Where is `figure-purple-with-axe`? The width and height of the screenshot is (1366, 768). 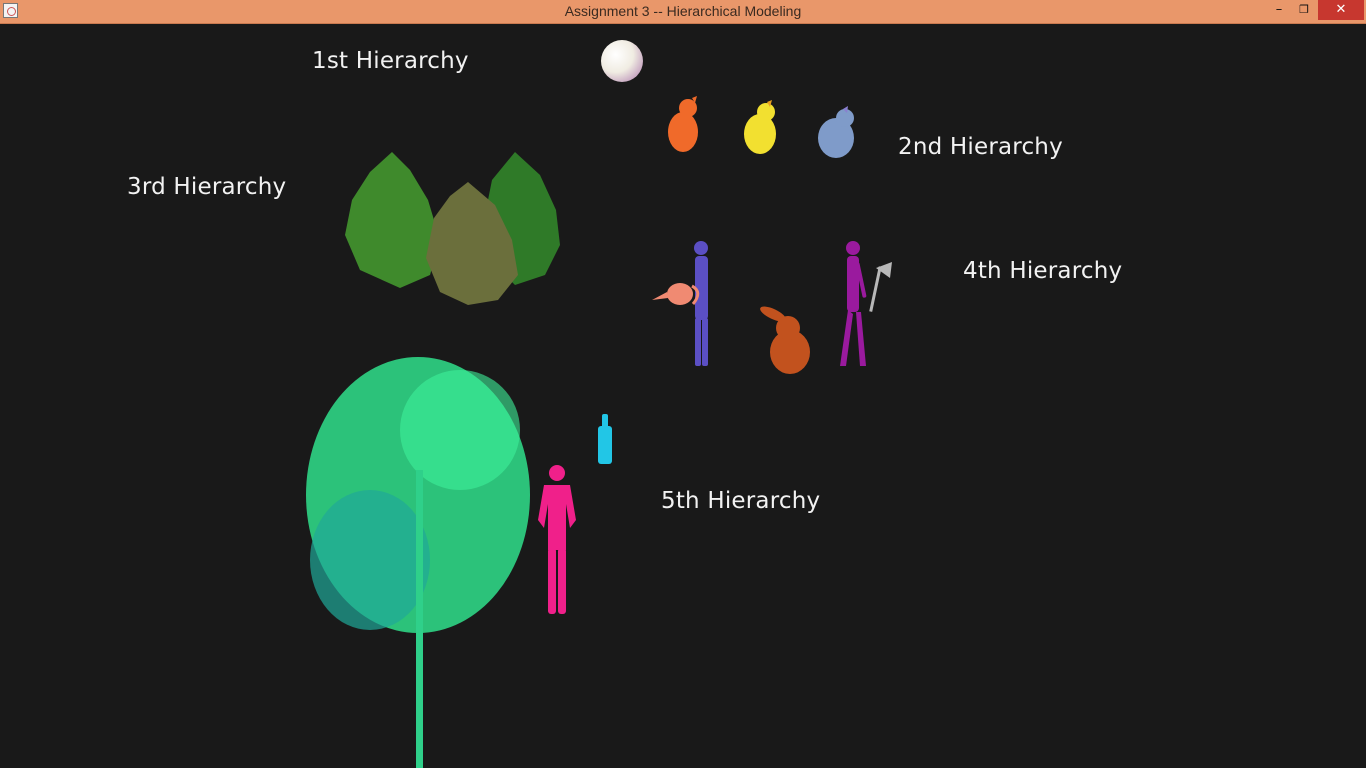 figure-purple-with-axe is located at coordinates (853, 303).